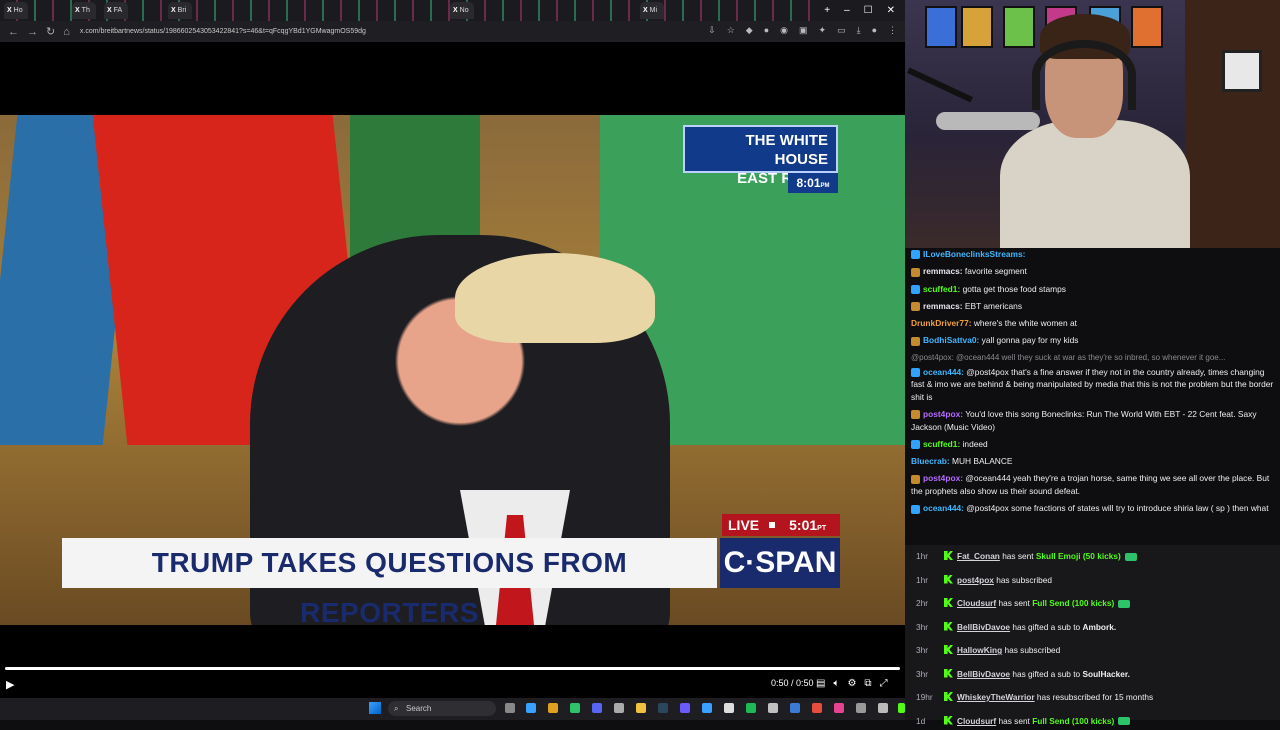  Describe the element at coordinates (731, 30) in the screenshot. I see `bookmark-star-icon: ☆` at that location.